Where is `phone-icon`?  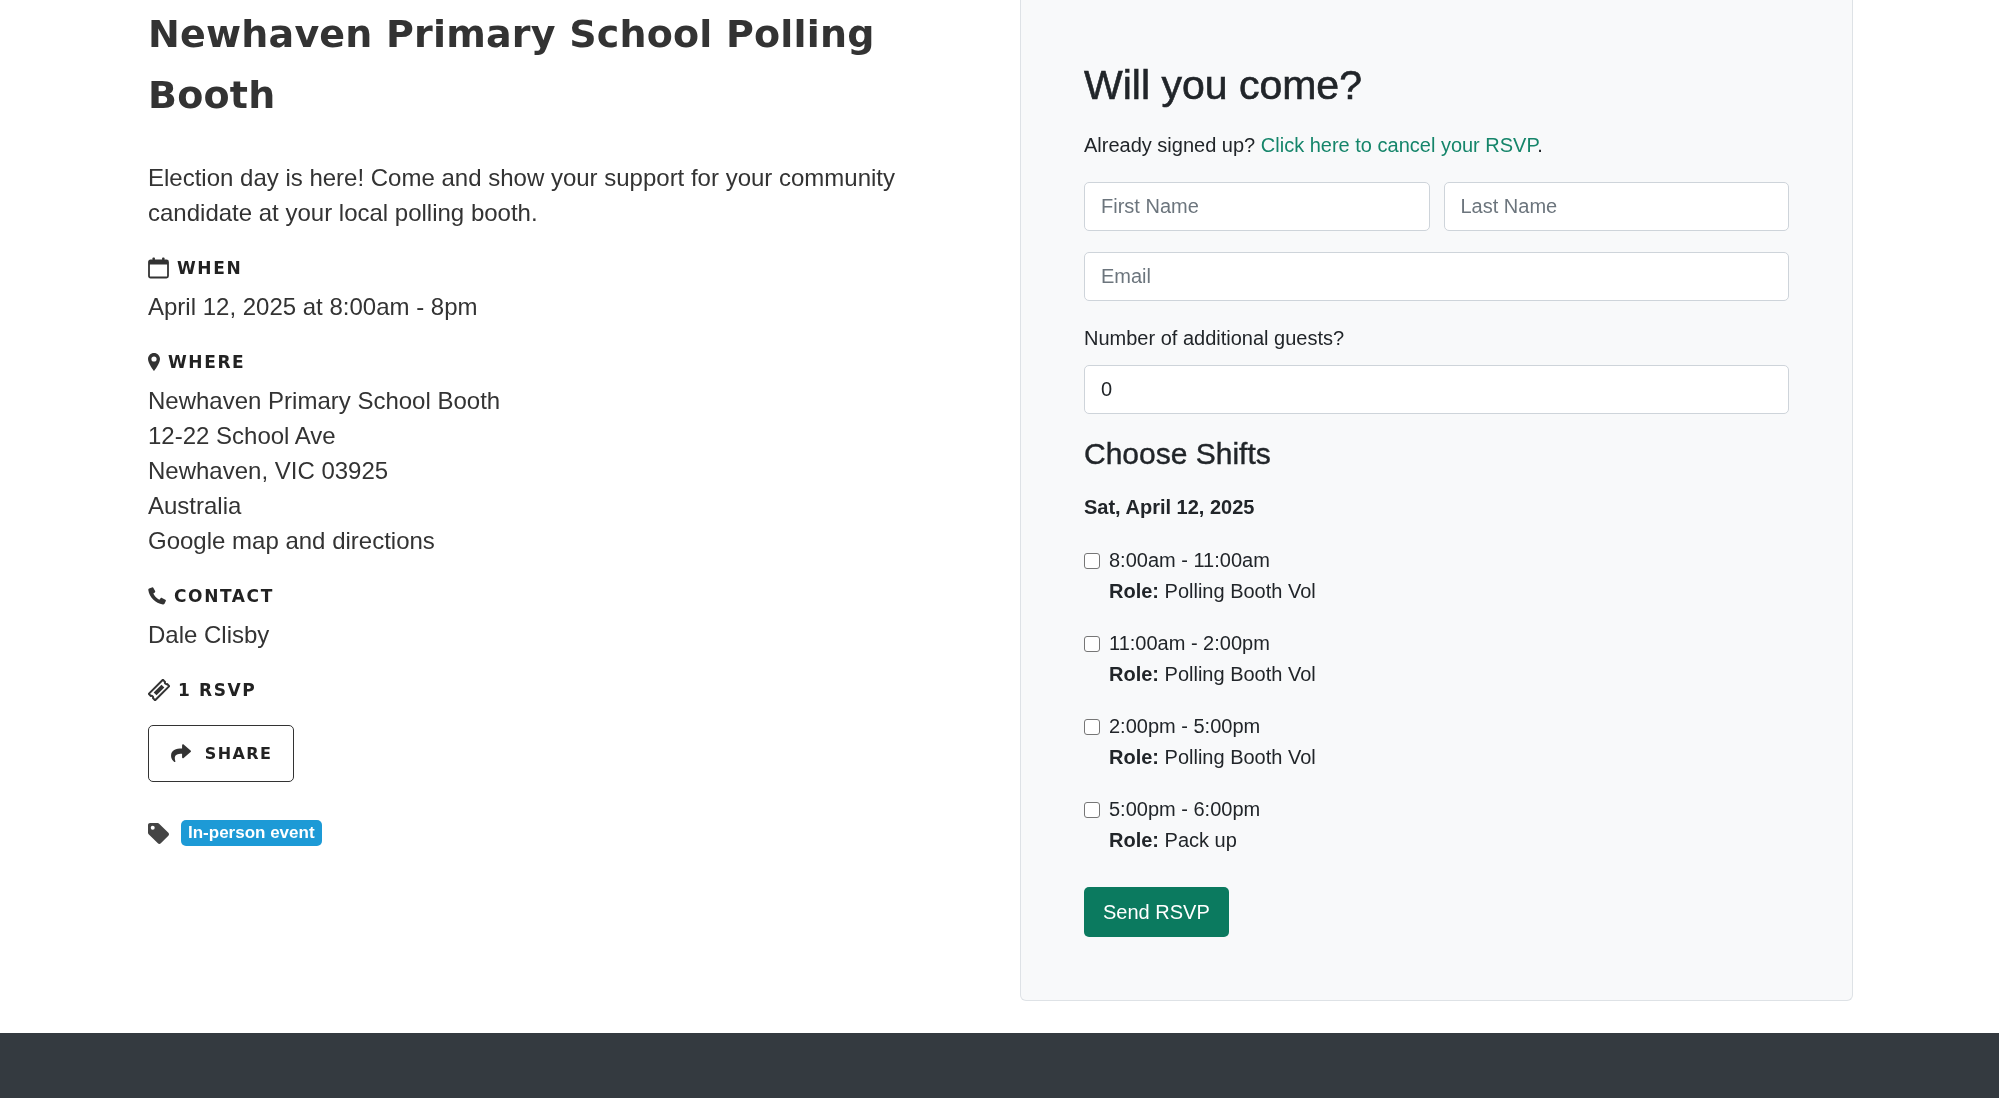 phone-icon is located at coordinates (157, 596).